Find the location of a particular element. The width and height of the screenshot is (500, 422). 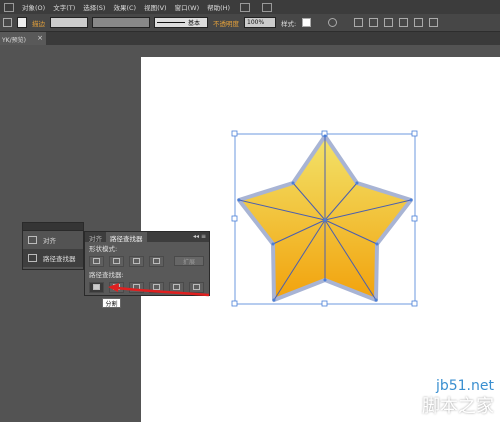

minus-front-button is located at coordinates (116, 261).